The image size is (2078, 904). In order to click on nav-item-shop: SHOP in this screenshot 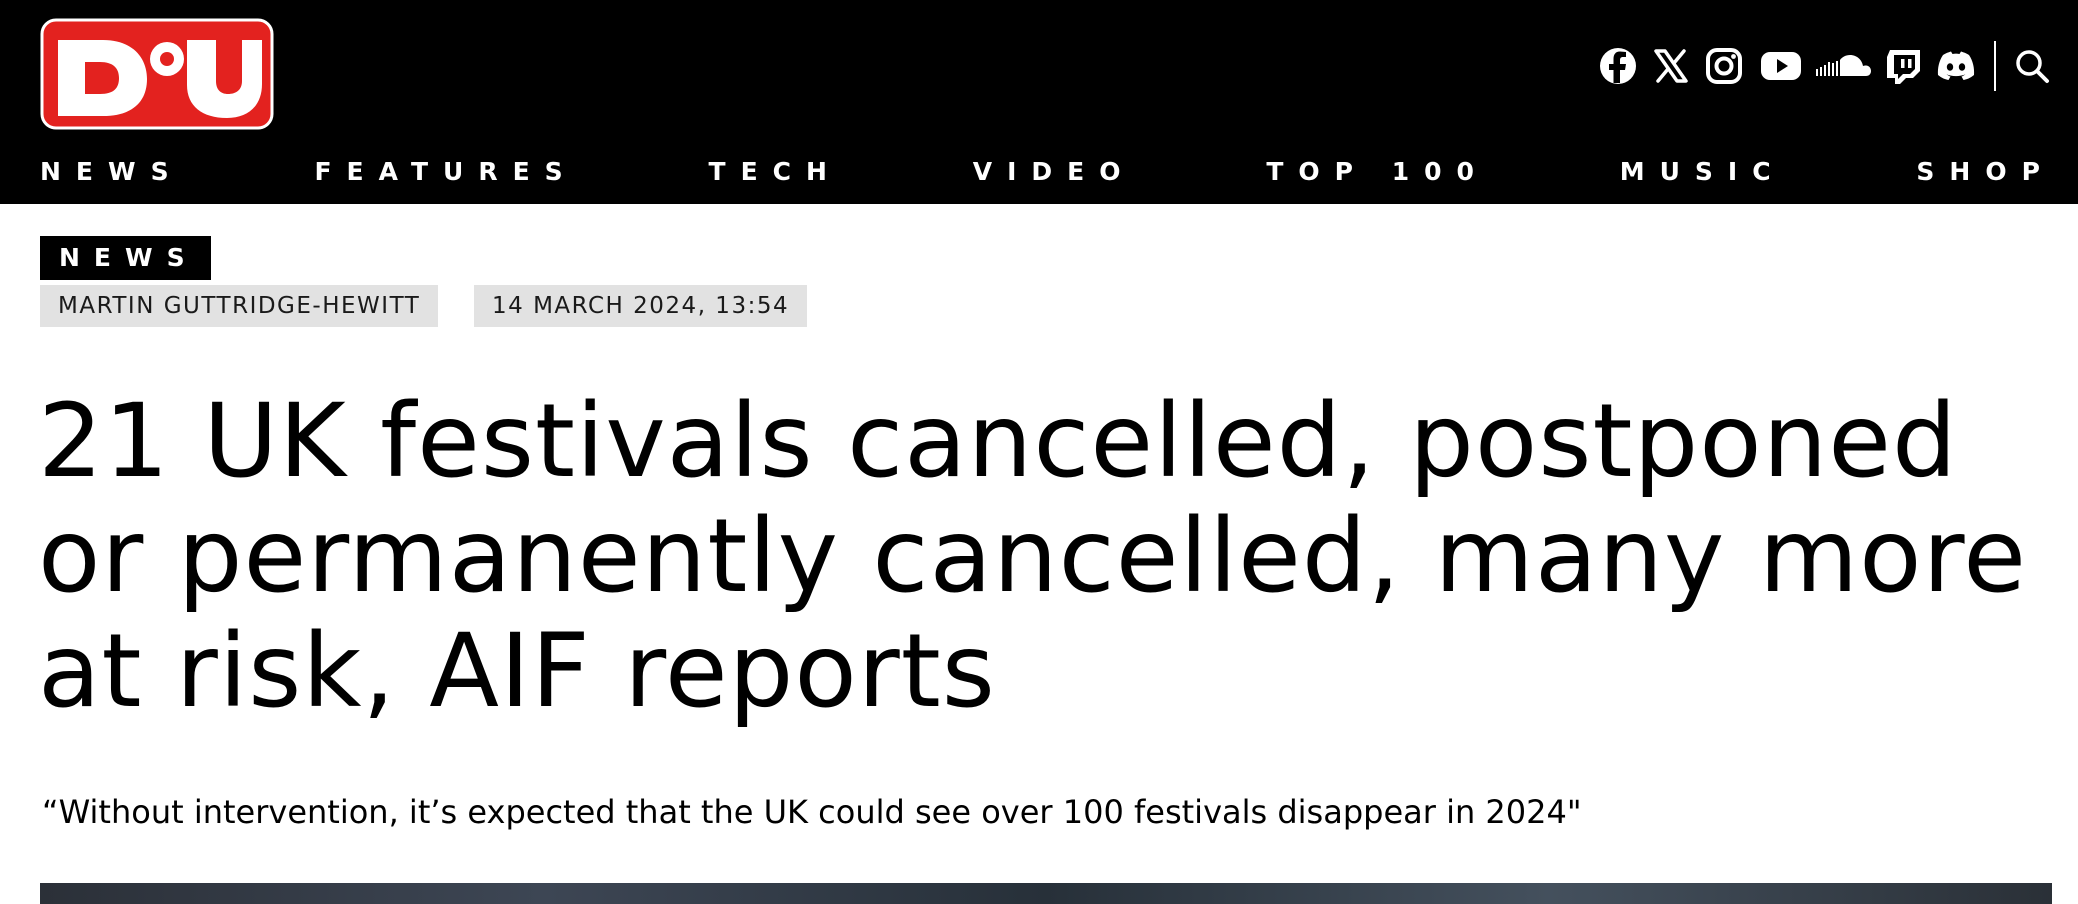, I will do `click(1985, 171)`.